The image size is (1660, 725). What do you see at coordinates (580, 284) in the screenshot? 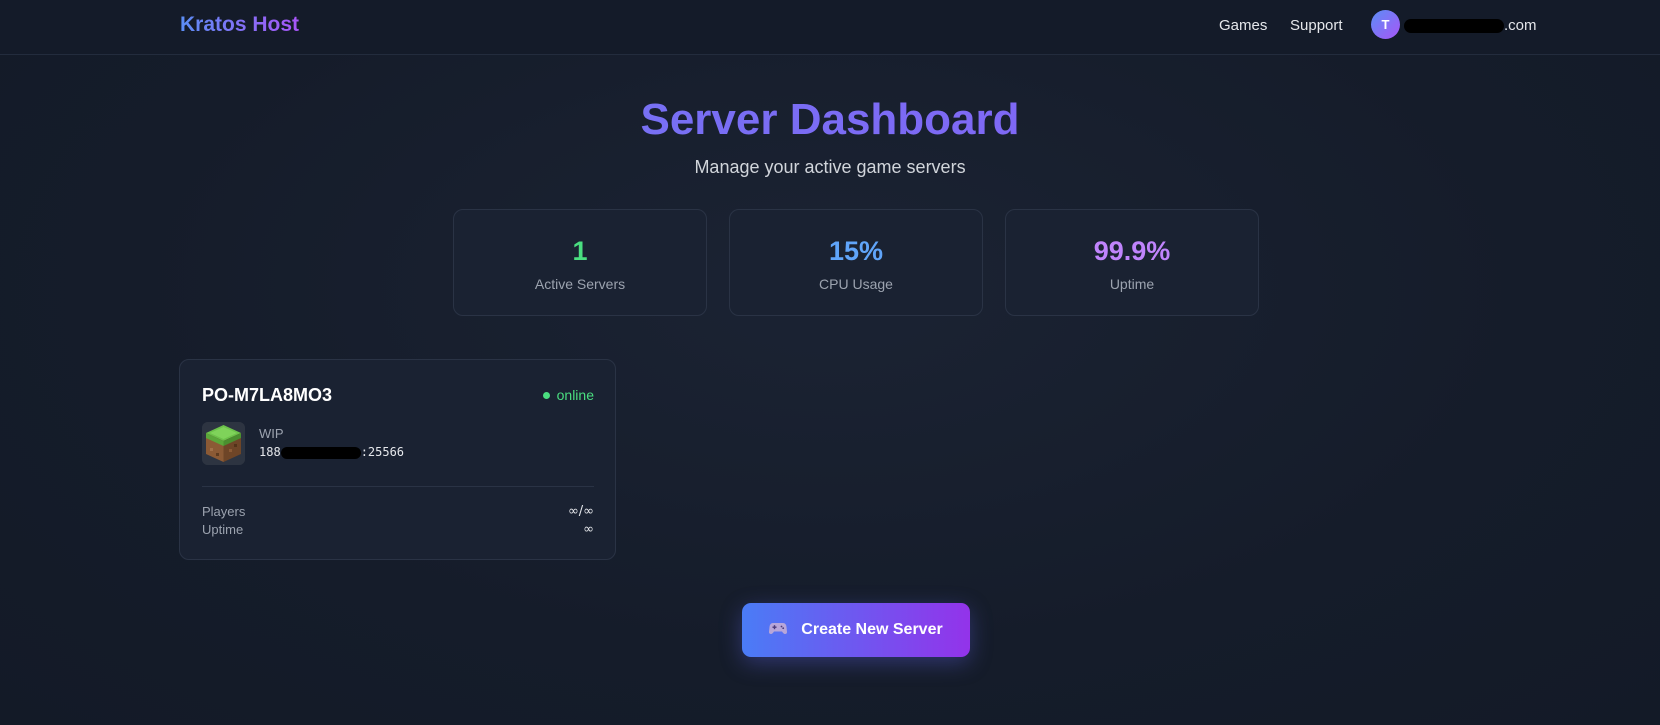
I see `stat-label: Active Servers` at bounding box center [580, 284].